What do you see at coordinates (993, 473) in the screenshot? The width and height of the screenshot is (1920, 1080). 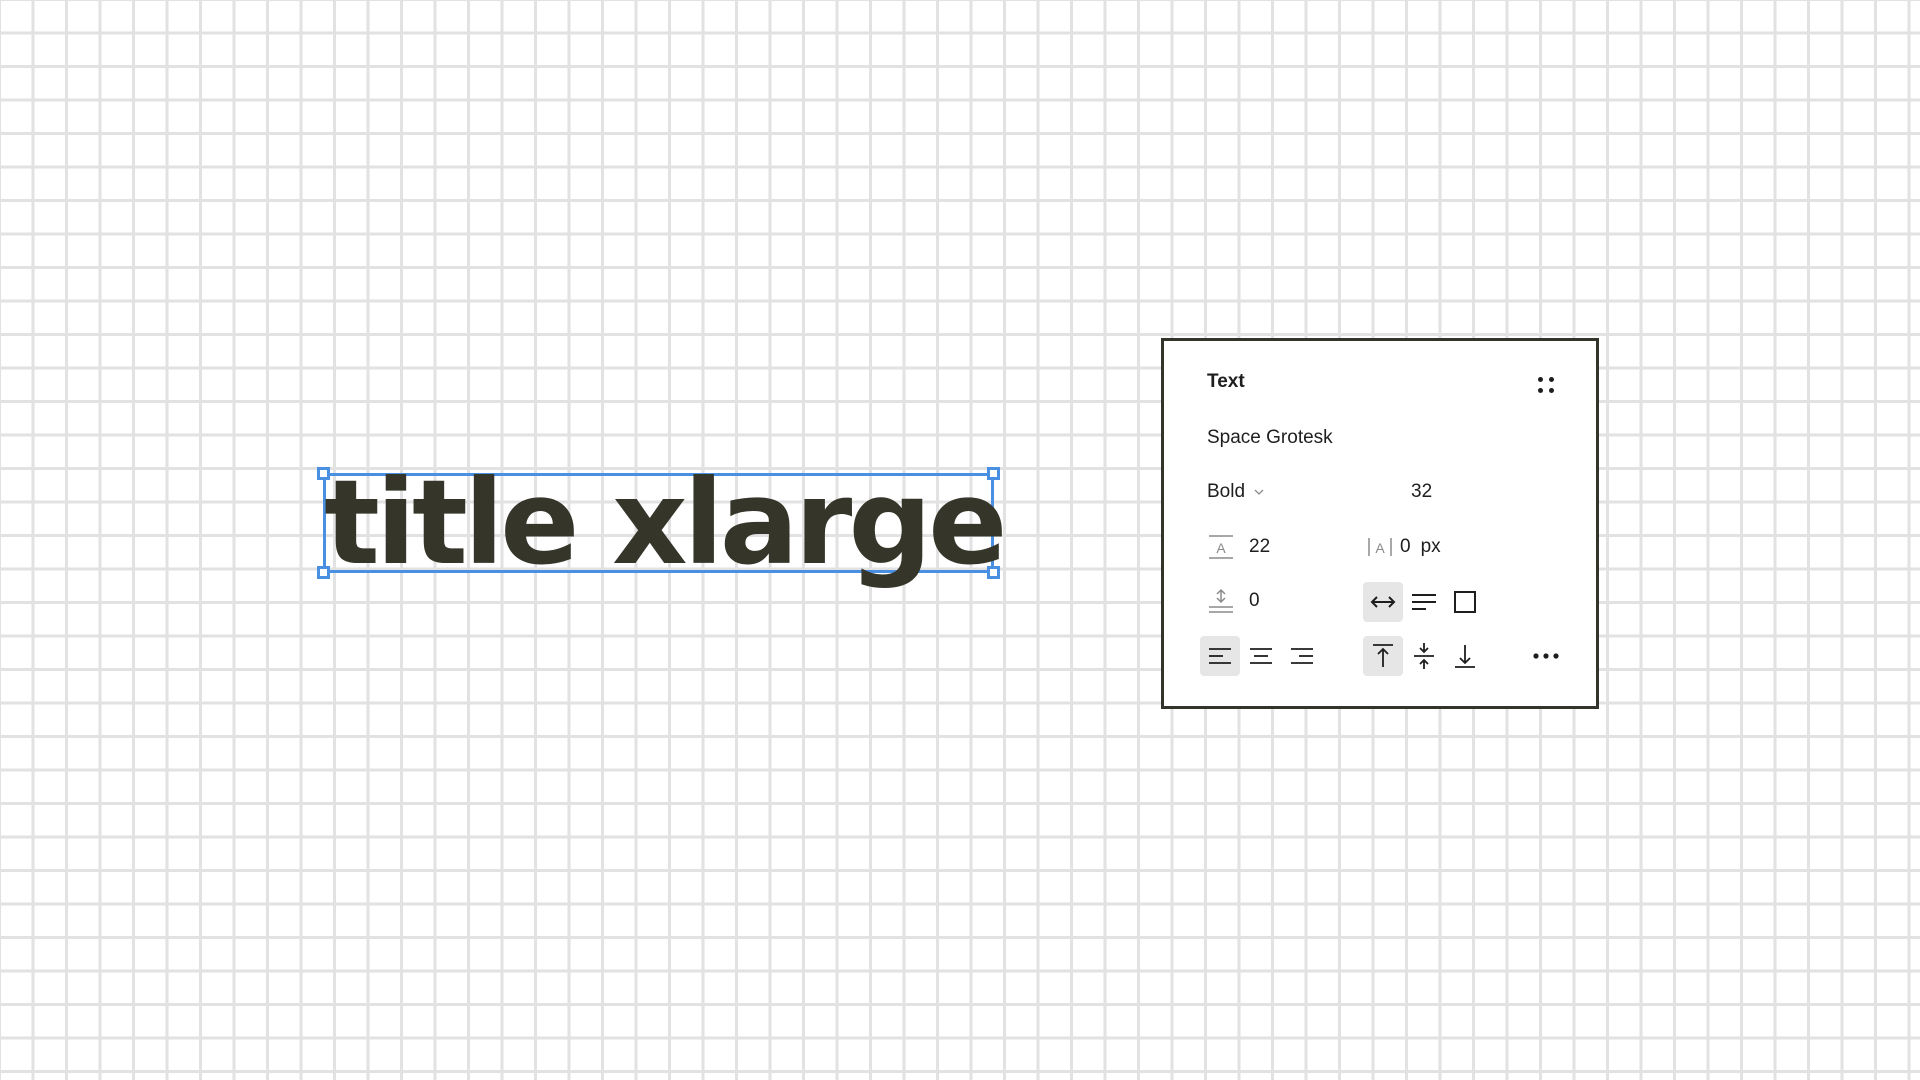 I see `resize-handle-top-right` at bounding box center [993, 473].